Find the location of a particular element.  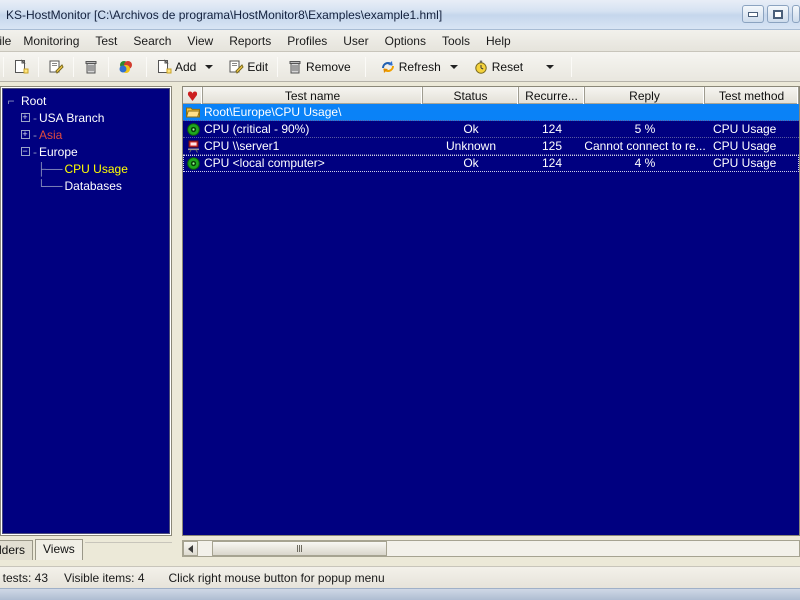

list-horizontal-scrollbar is located at coordinates (491, 548).